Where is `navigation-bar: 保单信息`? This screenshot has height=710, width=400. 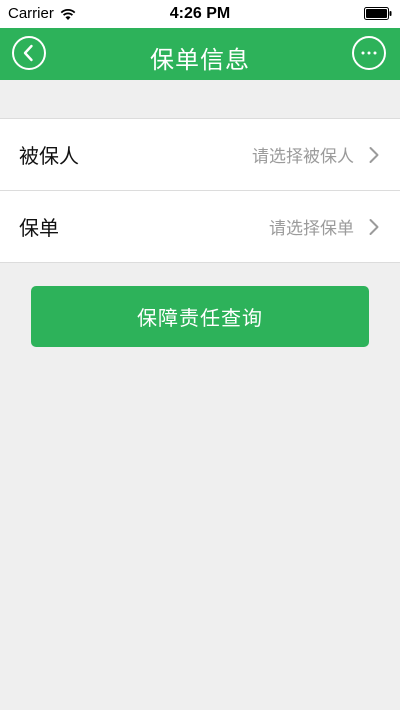
navigation-bar: 保单信息 is located at coordinates (200, 54).